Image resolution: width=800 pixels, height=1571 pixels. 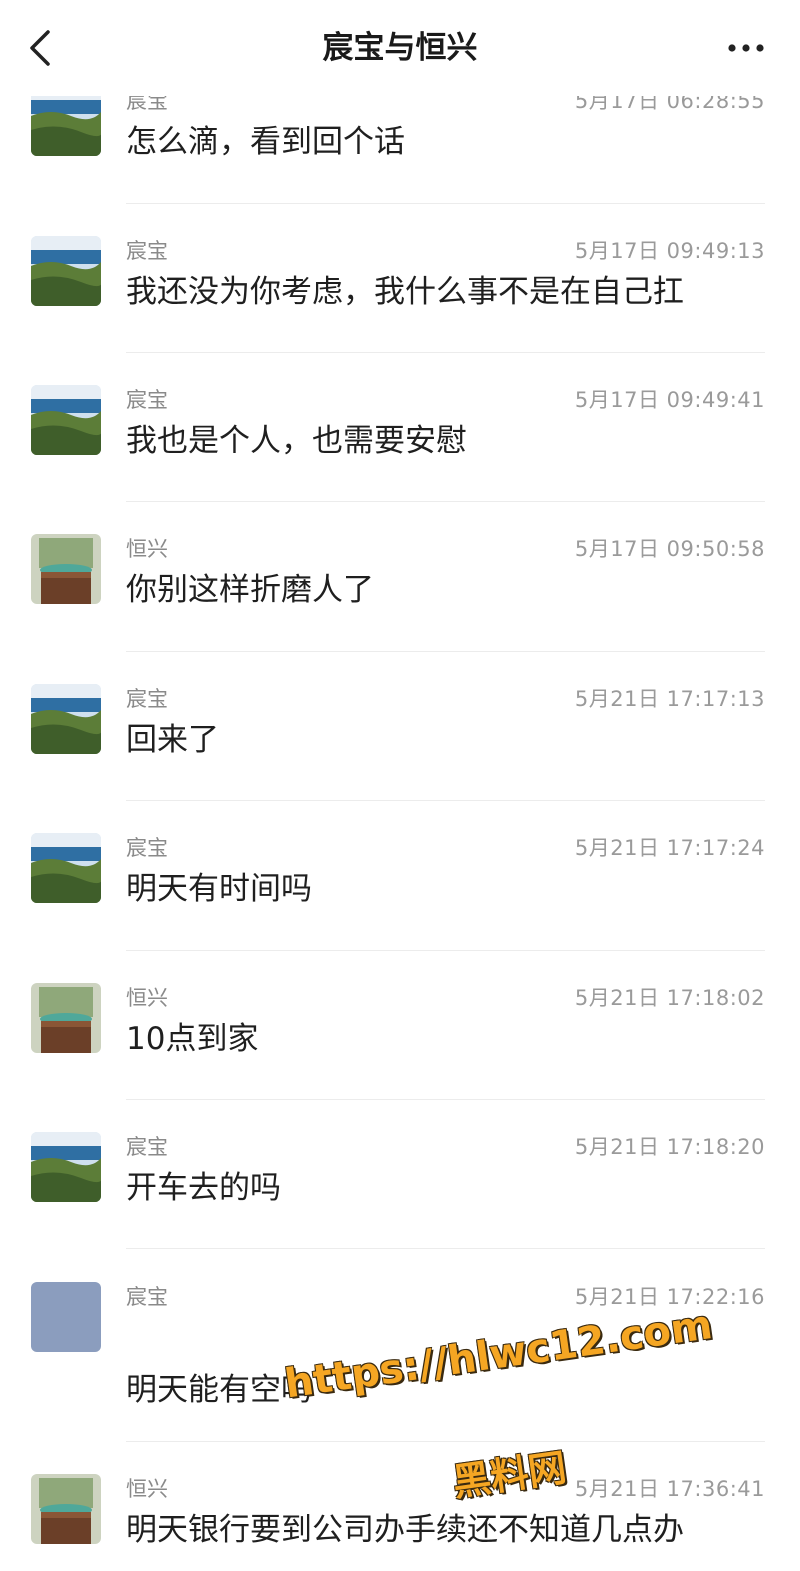 I want to click on message-item: 恒兴 5月21日 17:36:41 明天银行要到公司办手续还不知道几点办, so click(x=400, y=1522).